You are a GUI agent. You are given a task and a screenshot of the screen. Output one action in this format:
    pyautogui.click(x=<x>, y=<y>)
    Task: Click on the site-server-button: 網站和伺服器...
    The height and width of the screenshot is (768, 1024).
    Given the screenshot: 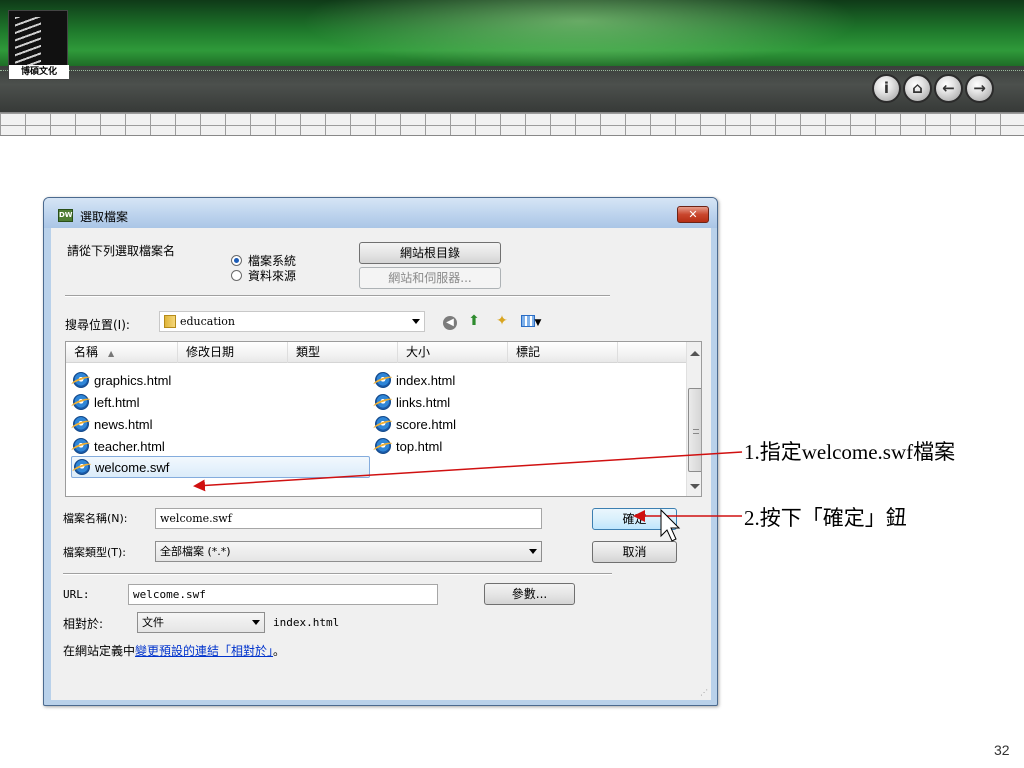 What is the action you would take?
    pyautogui.click(x=430, y=278)
    